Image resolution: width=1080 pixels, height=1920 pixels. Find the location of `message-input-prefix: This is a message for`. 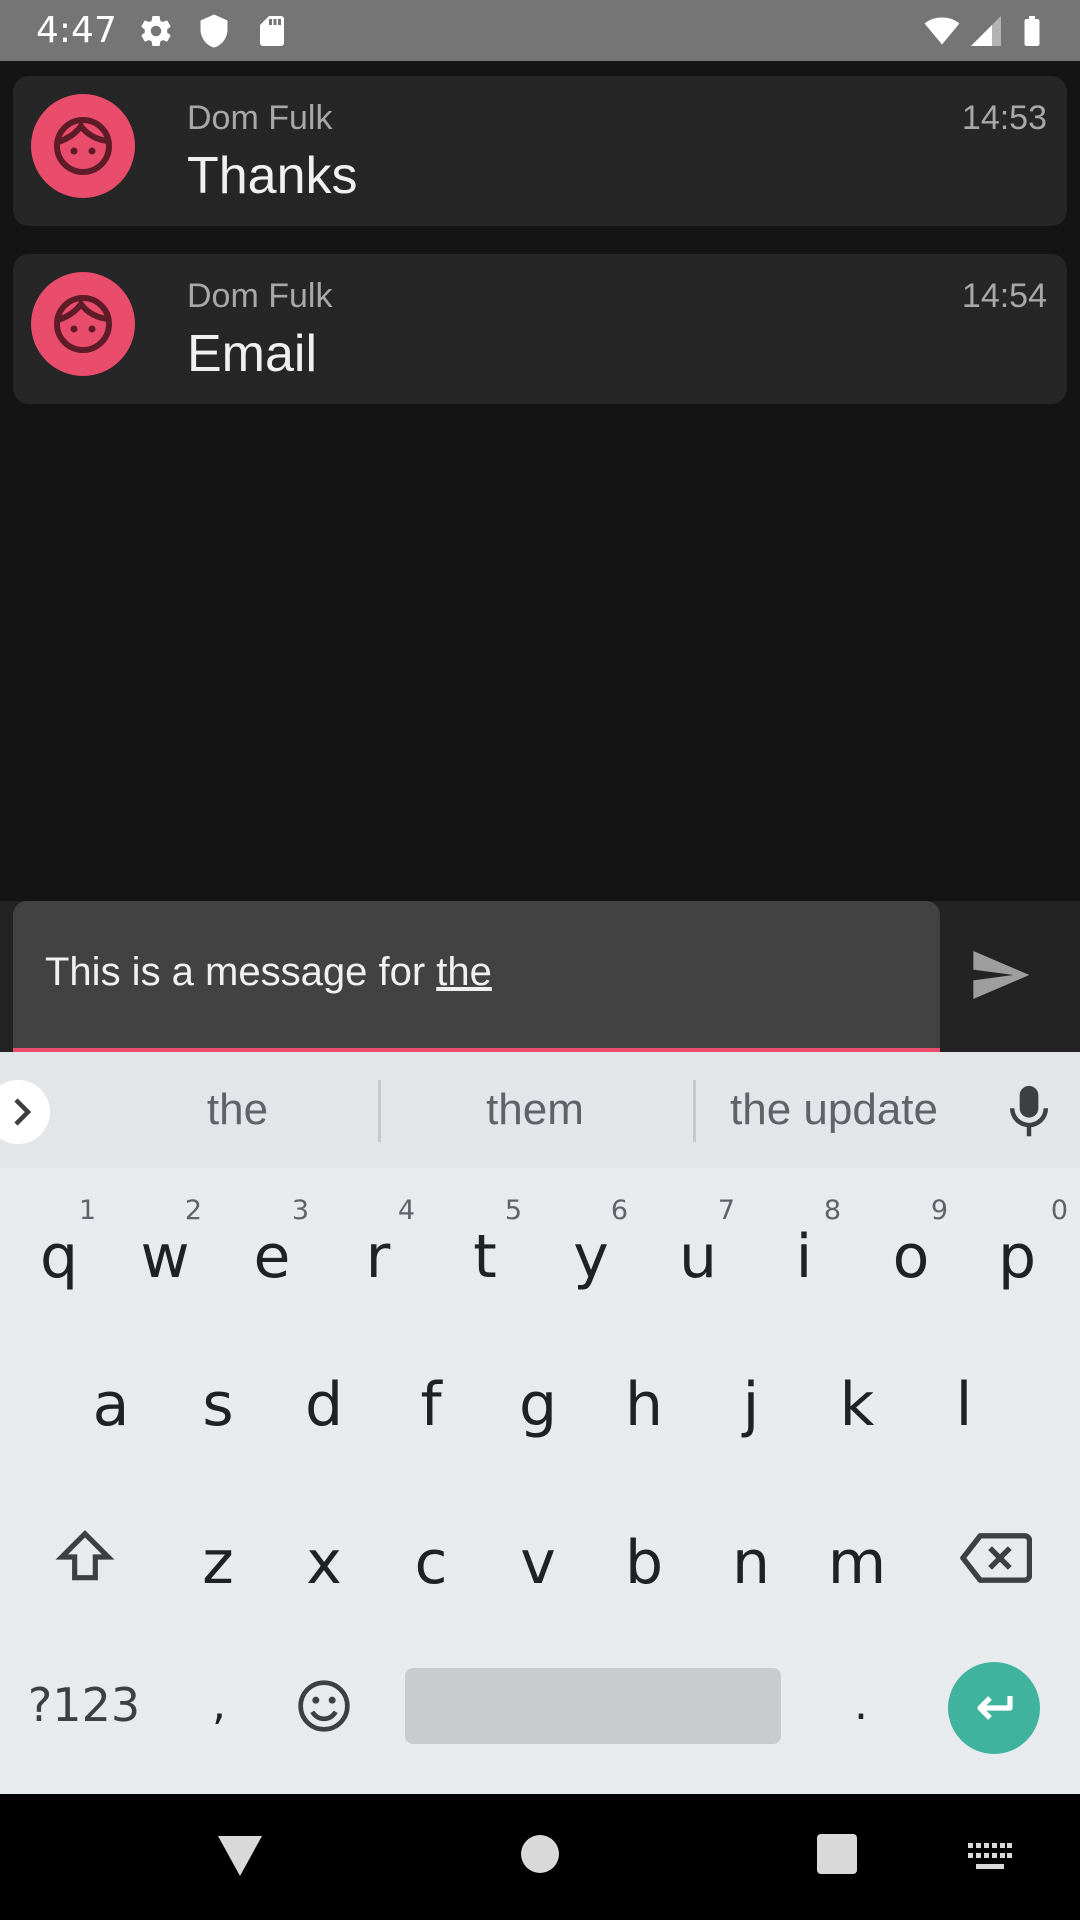

message-input-prefix: This is a message for is located at coordinates (241, 972).